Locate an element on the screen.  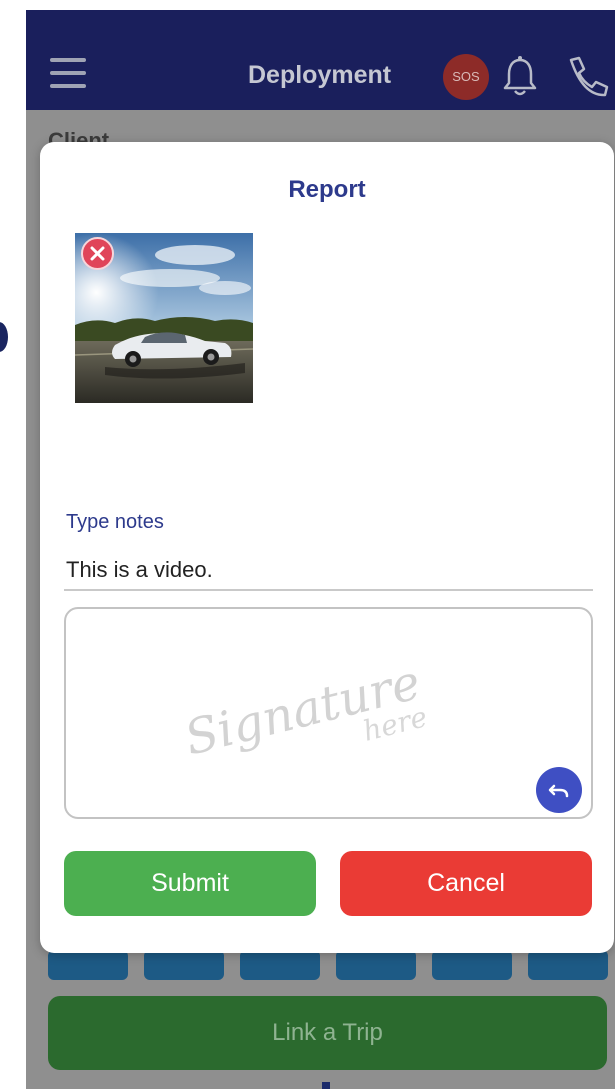
notes-underline is located at coordinates (328, 590).